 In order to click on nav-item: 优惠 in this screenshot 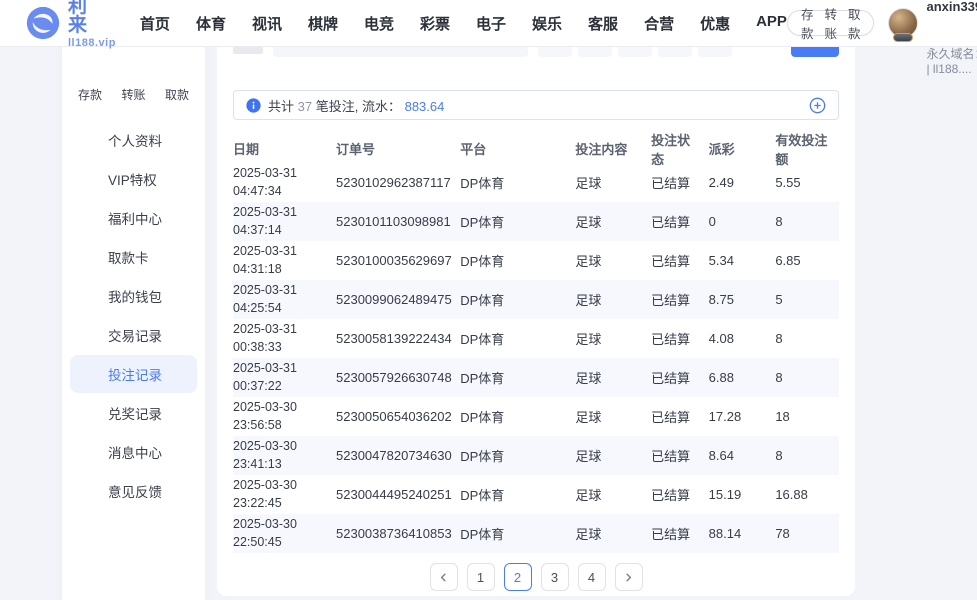, I will do `click(715, 23)`.